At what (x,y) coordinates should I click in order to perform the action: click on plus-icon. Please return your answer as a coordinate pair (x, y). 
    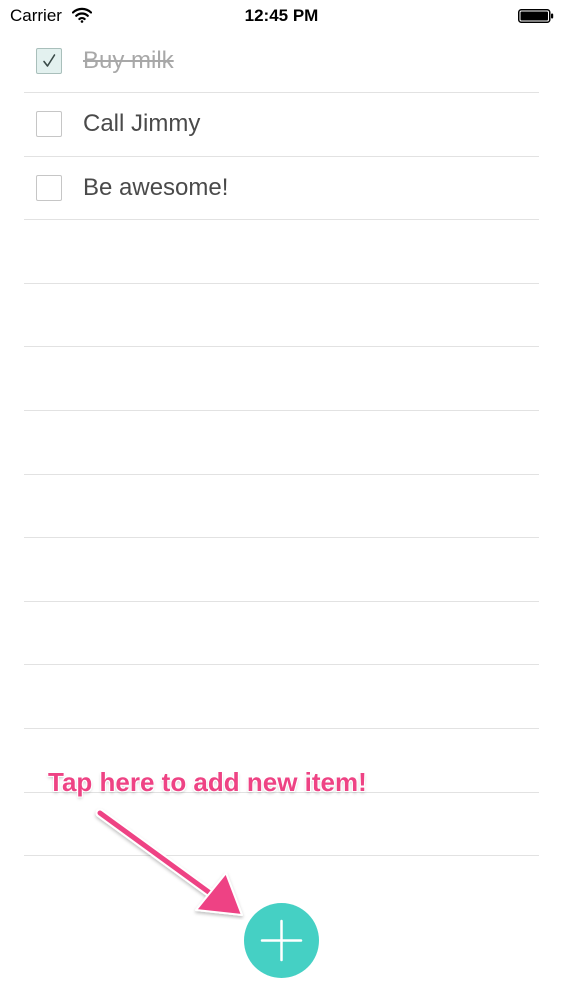
    Looking at the image, I should click on (281, 940).